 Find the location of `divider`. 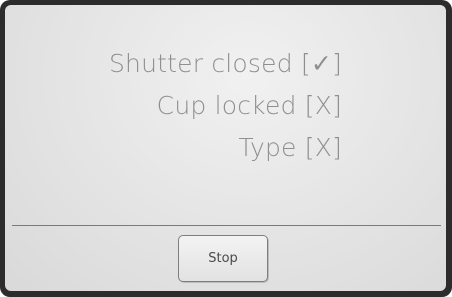

divider is located at coordinates (226, 225).